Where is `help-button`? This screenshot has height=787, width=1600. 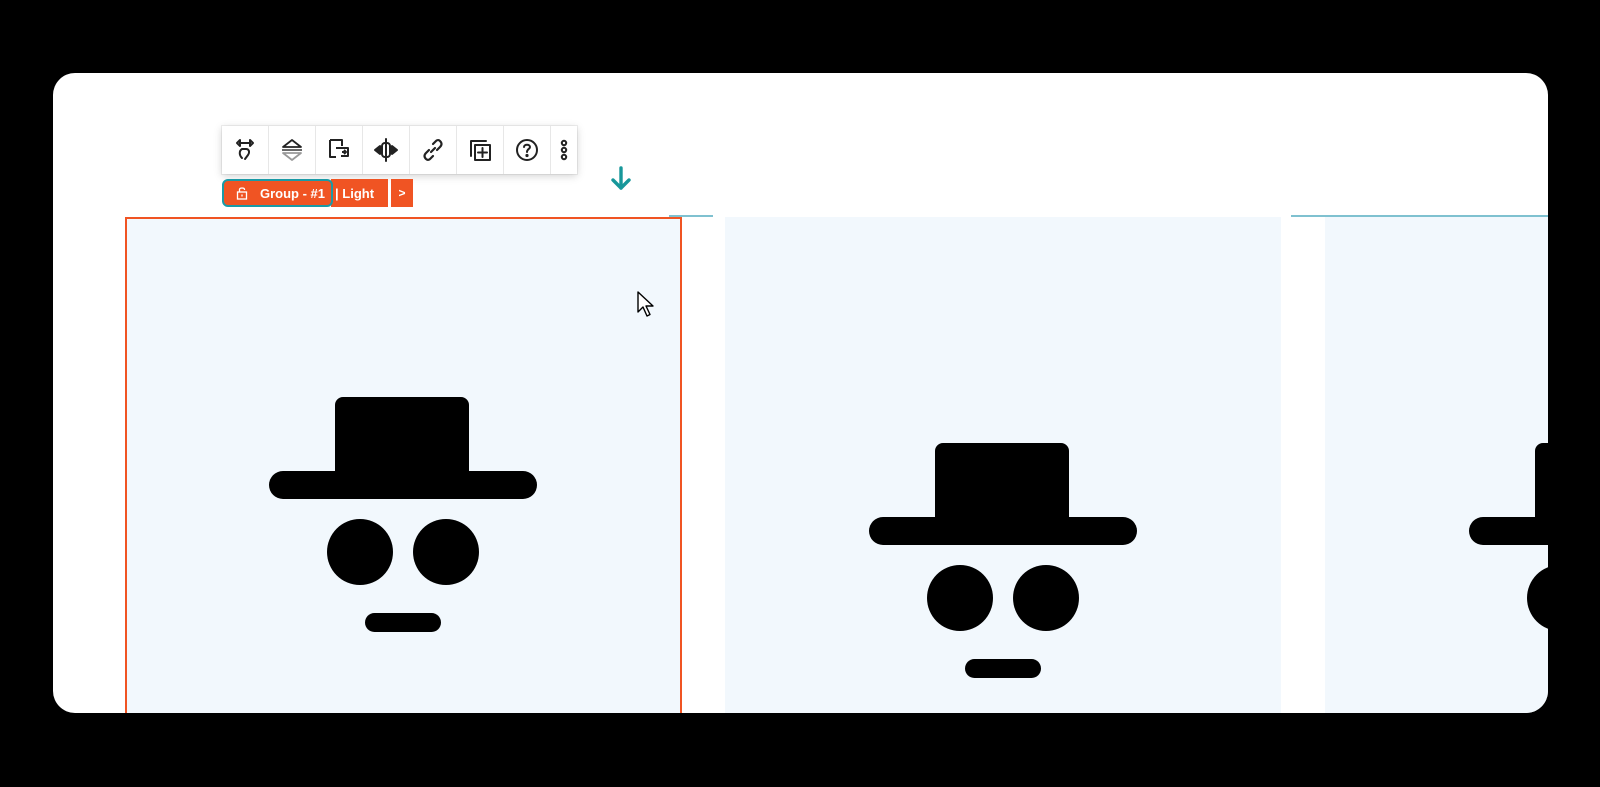 help-button is located at coordinates (527, 150).